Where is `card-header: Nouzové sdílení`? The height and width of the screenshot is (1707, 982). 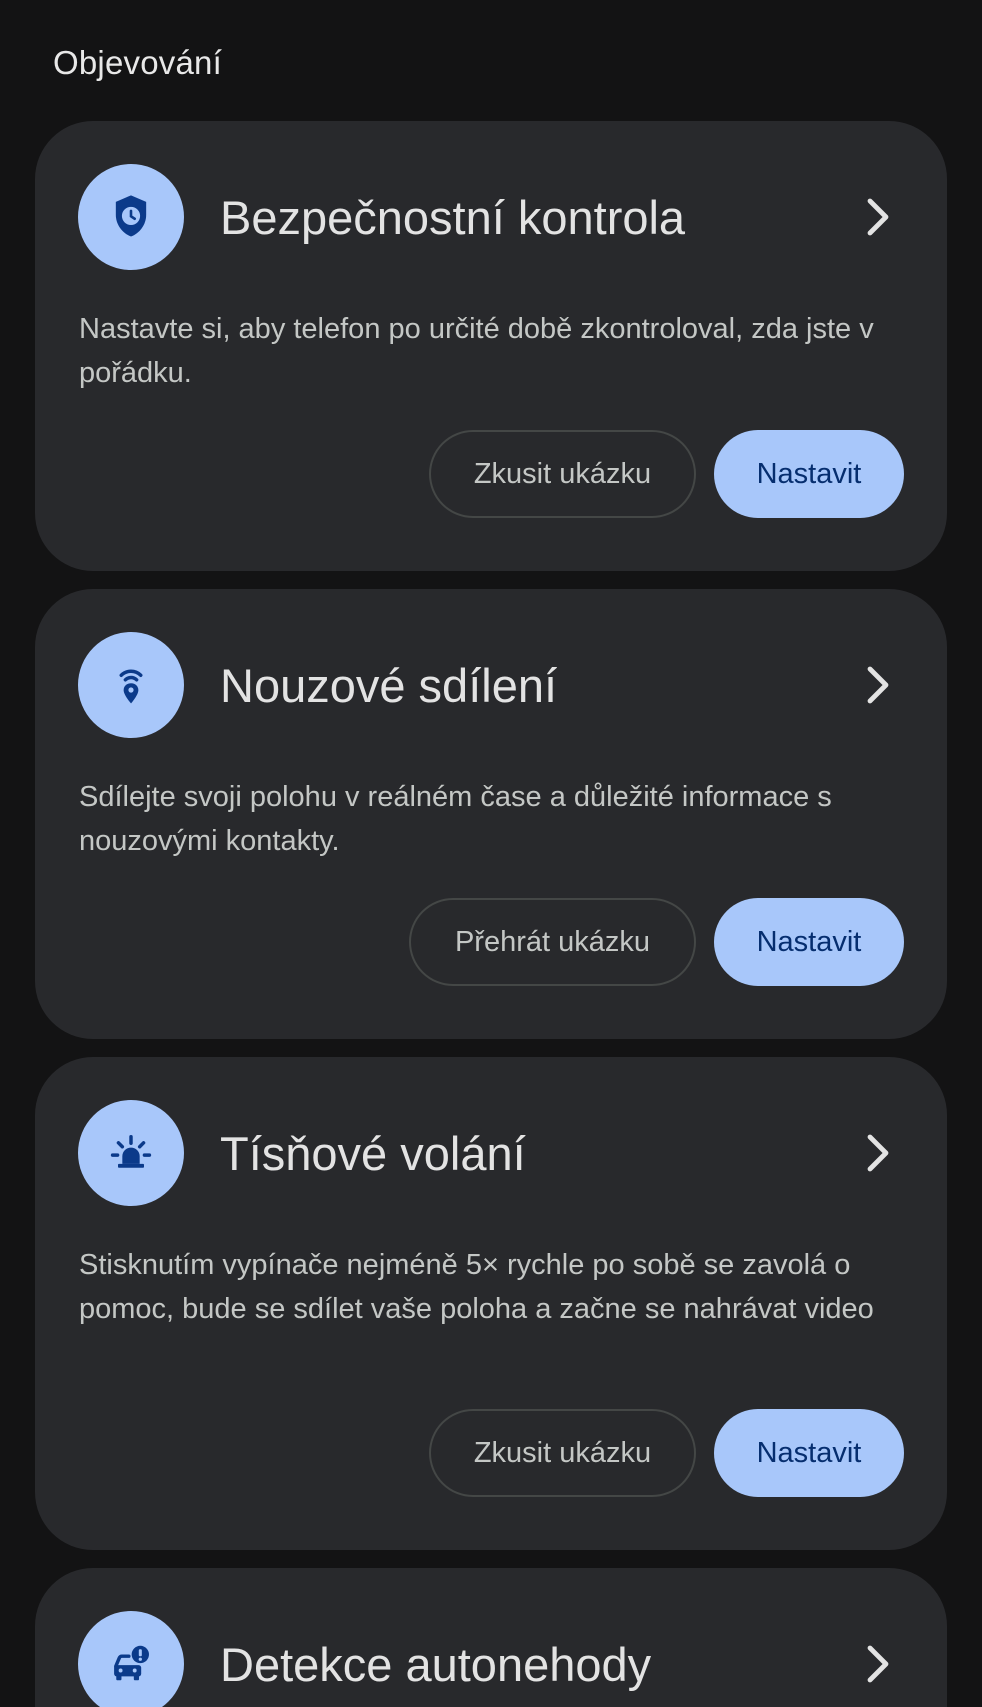
card-header: Nouzové sdílení is located at coordinates (488, 685).